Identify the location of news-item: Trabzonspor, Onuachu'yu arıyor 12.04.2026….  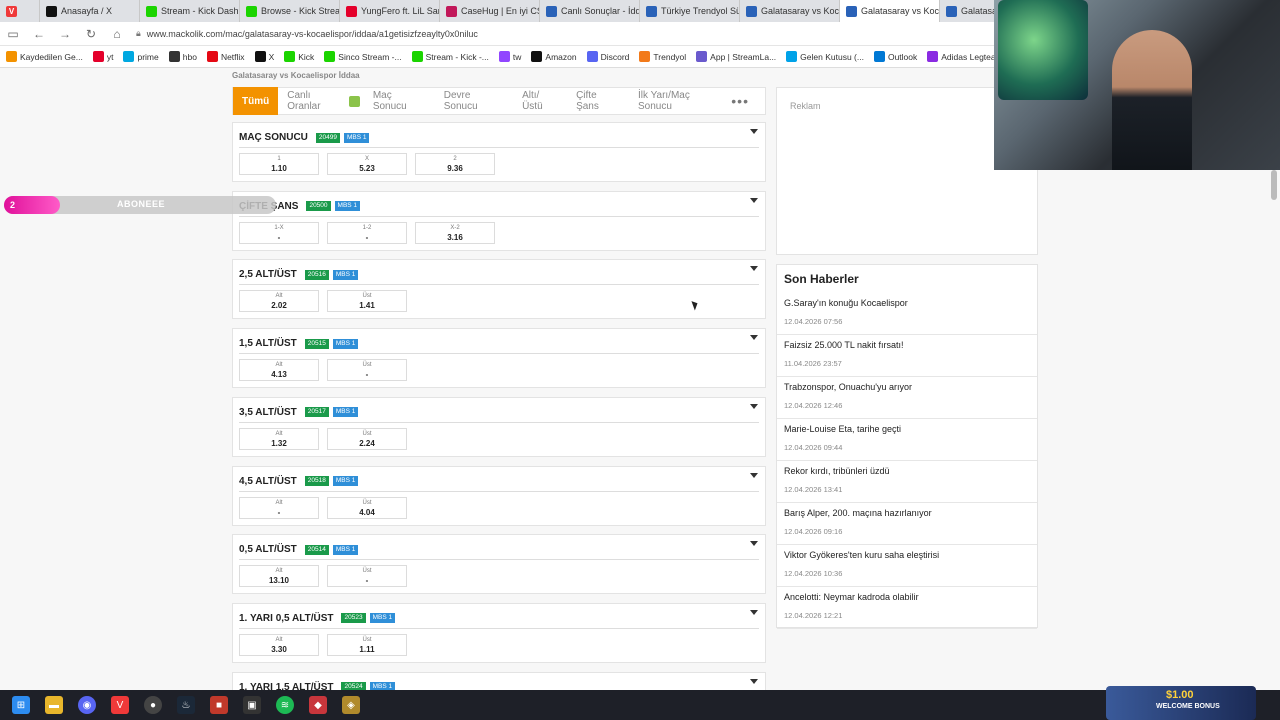
(907, 398).